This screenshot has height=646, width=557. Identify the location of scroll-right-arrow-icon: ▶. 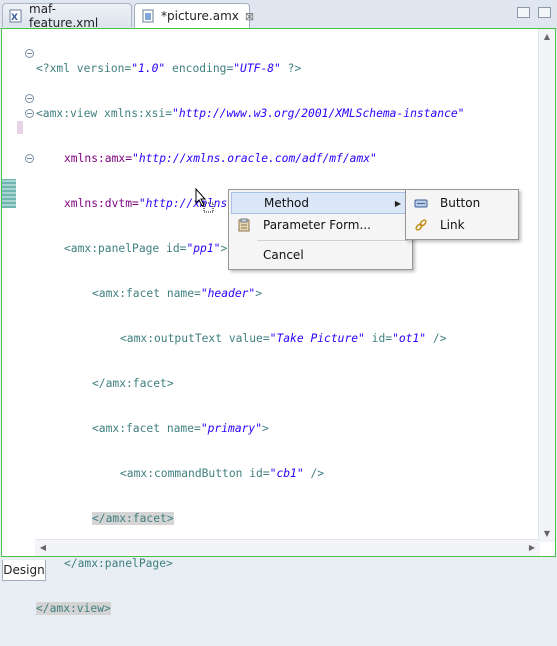
(532, 548).